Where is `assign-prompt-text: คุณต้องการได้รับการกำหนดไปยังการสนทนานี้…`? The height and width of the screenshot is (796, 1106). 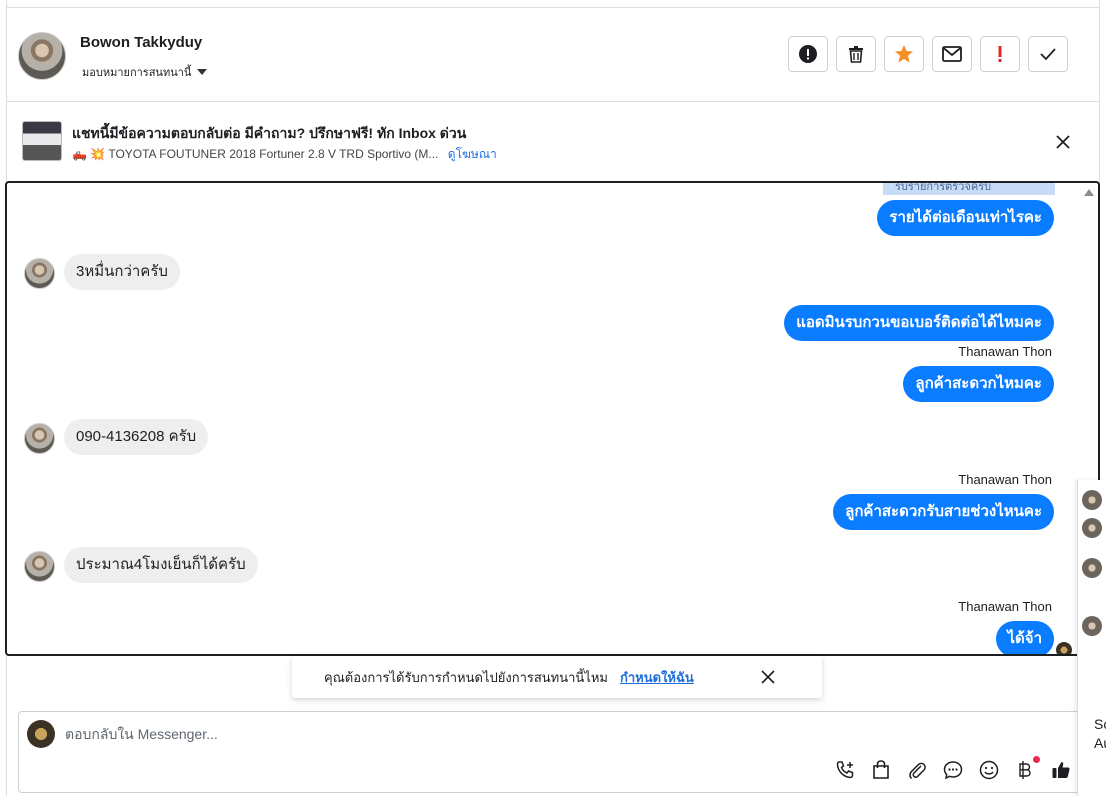
assign-prompt-text: คุณต้องการได้รับการกำหนดไปยังการสนทนานี้… is located at coordinates (466, 677).